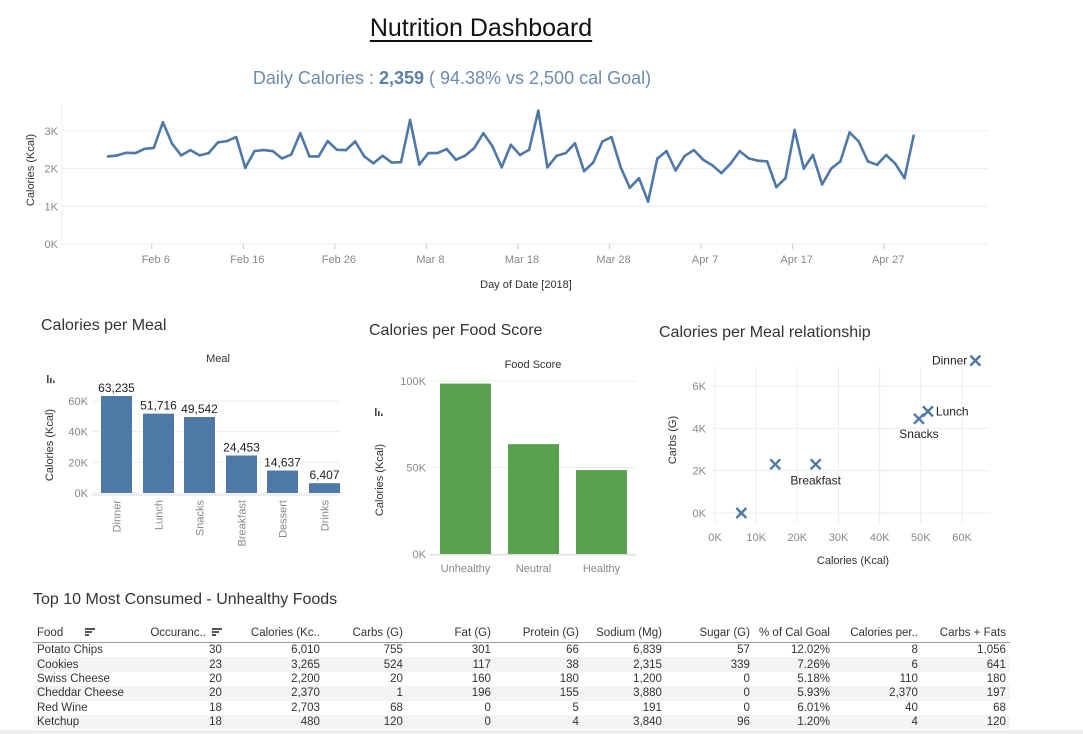 Image resolution: width=1083 pixels, height=734 pixels. Describe the element at coordinates (793, 633) in the screenshot. I see `column-header: % of Cal Goal` at that location.